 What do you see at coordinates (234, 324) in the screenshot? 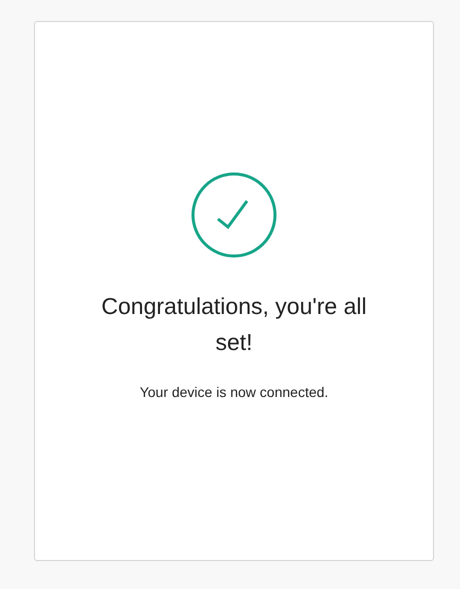
I see `success-heading: Congratulations, you're all set!` at bounding box center [234, 324].